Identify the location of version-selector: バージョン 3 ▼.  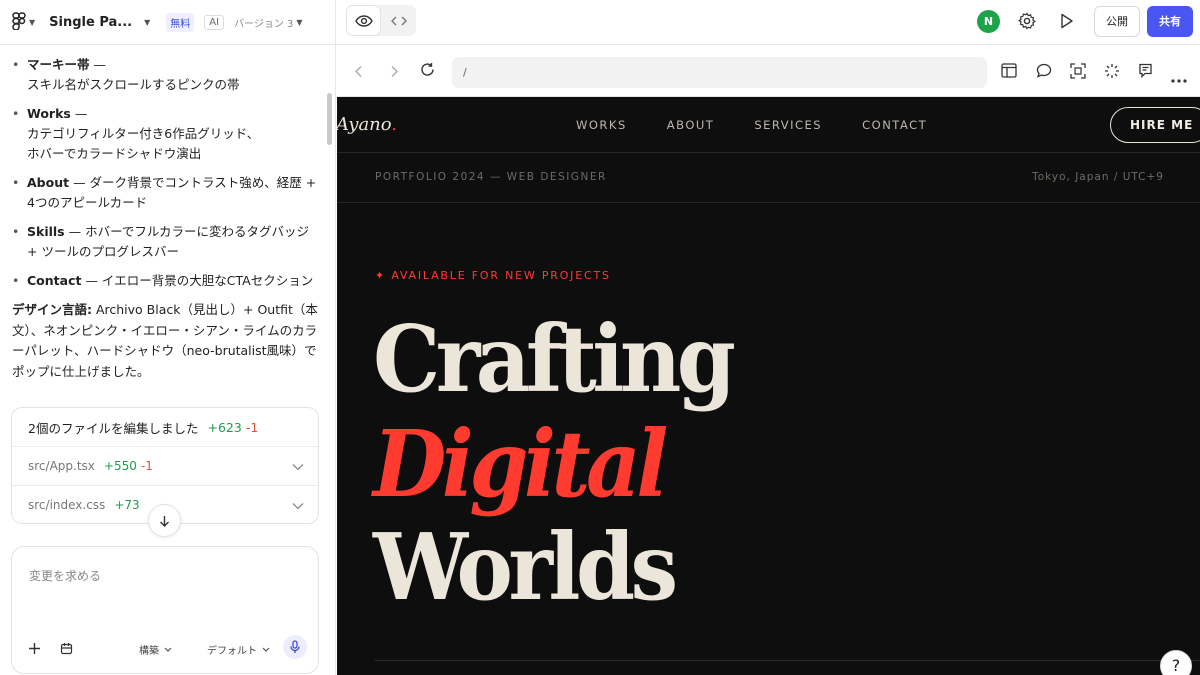
(268, 22).